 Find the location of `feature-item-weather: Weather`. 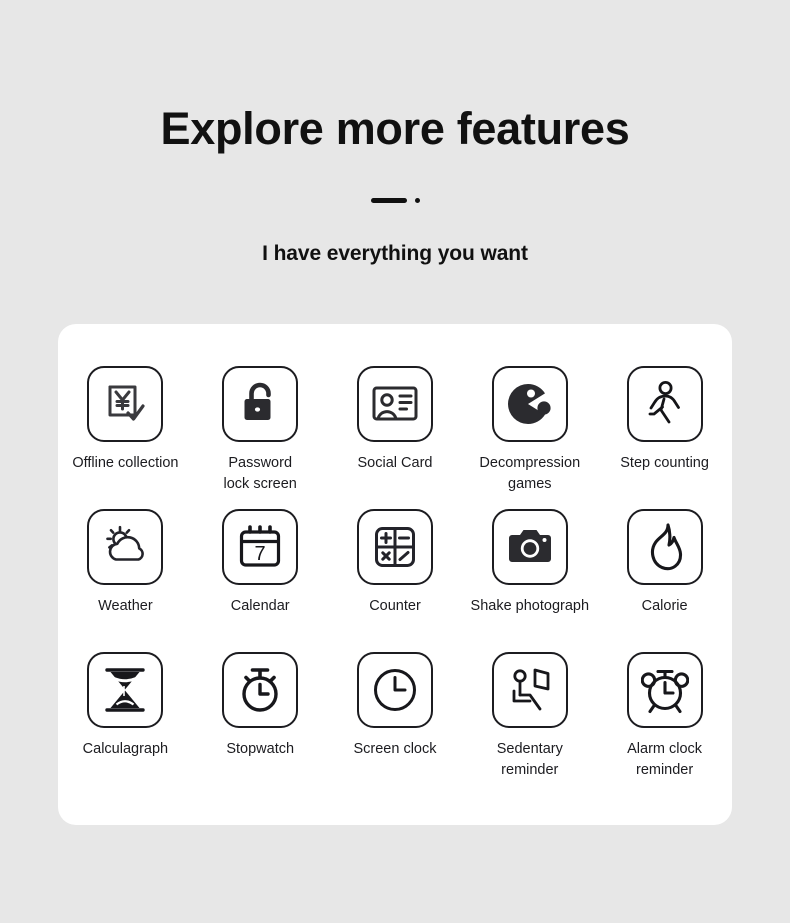

feature-item-weather: Weather is located at coordinates (125, 580).